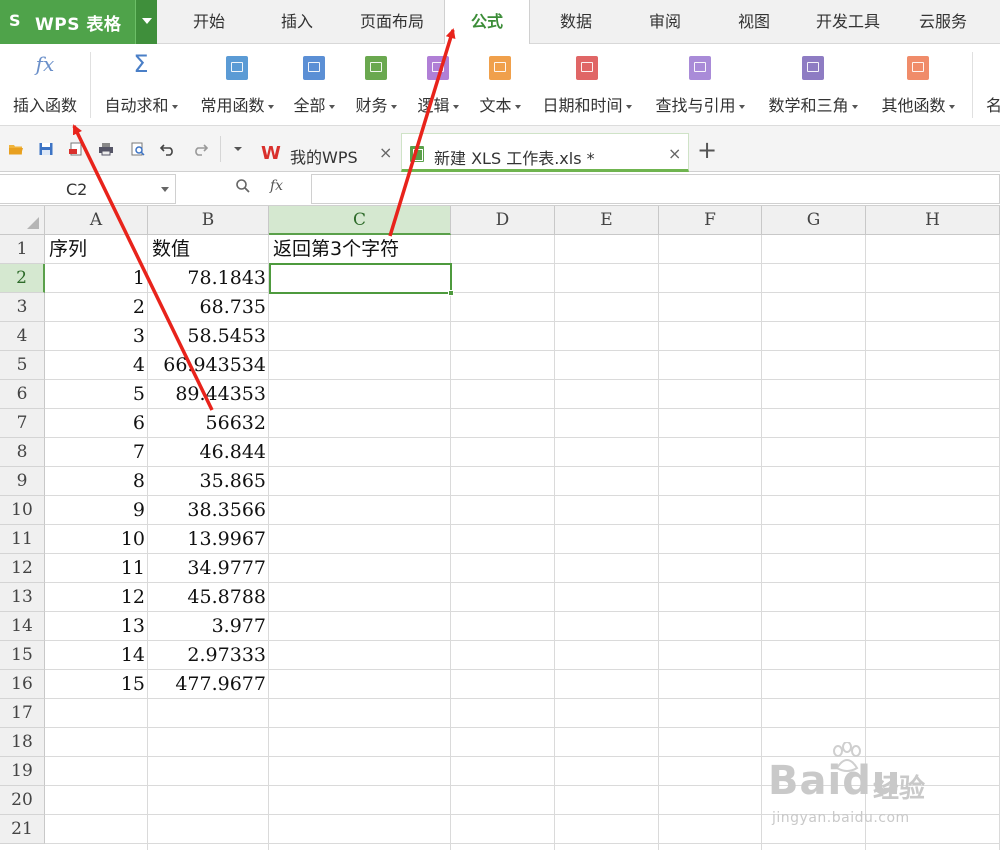 The height and width of the screenshot is (850, 1000). I want to click on logic-functions-button: 逻辑, so click(438, 85).